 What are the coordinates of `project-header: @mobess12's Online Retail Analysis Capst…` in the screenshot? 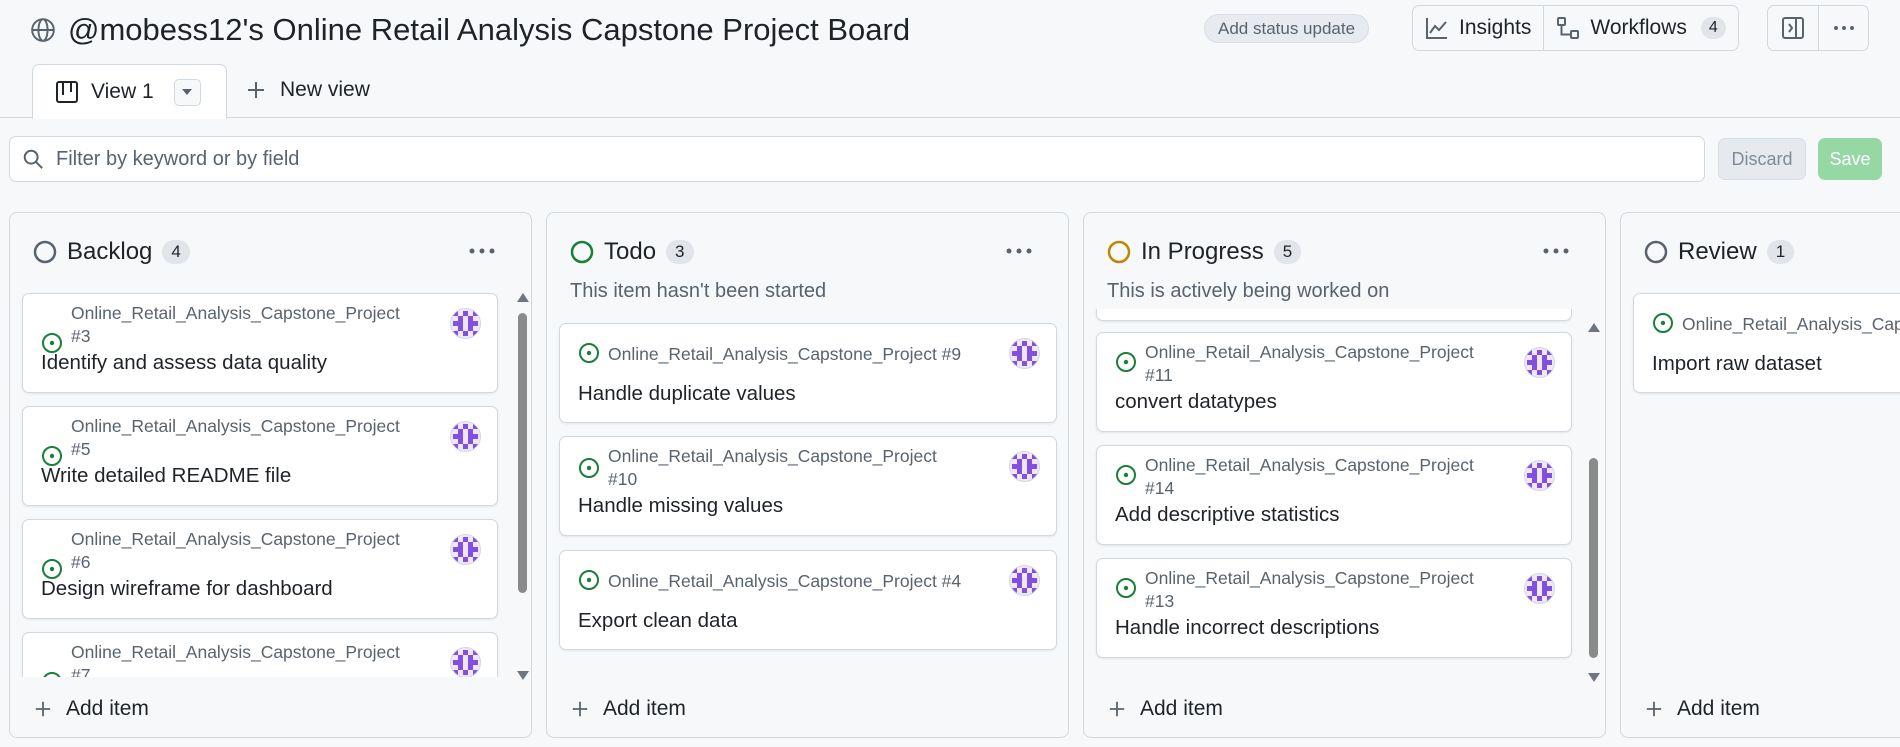 It's located at (950, 30).